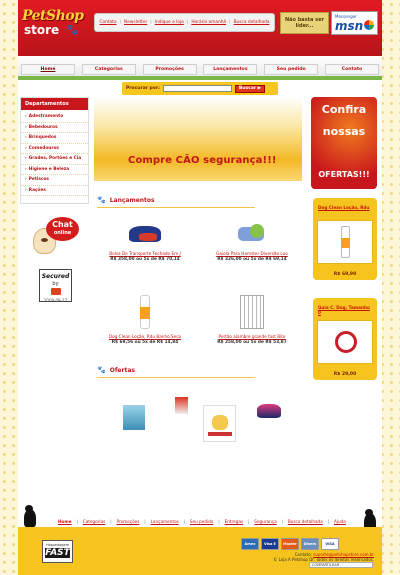 The height and width of the screenshot is (575, 400). Describe the element at coordinates (145, 234) in the screenshot. I see `pet-carrier-image` at that location.